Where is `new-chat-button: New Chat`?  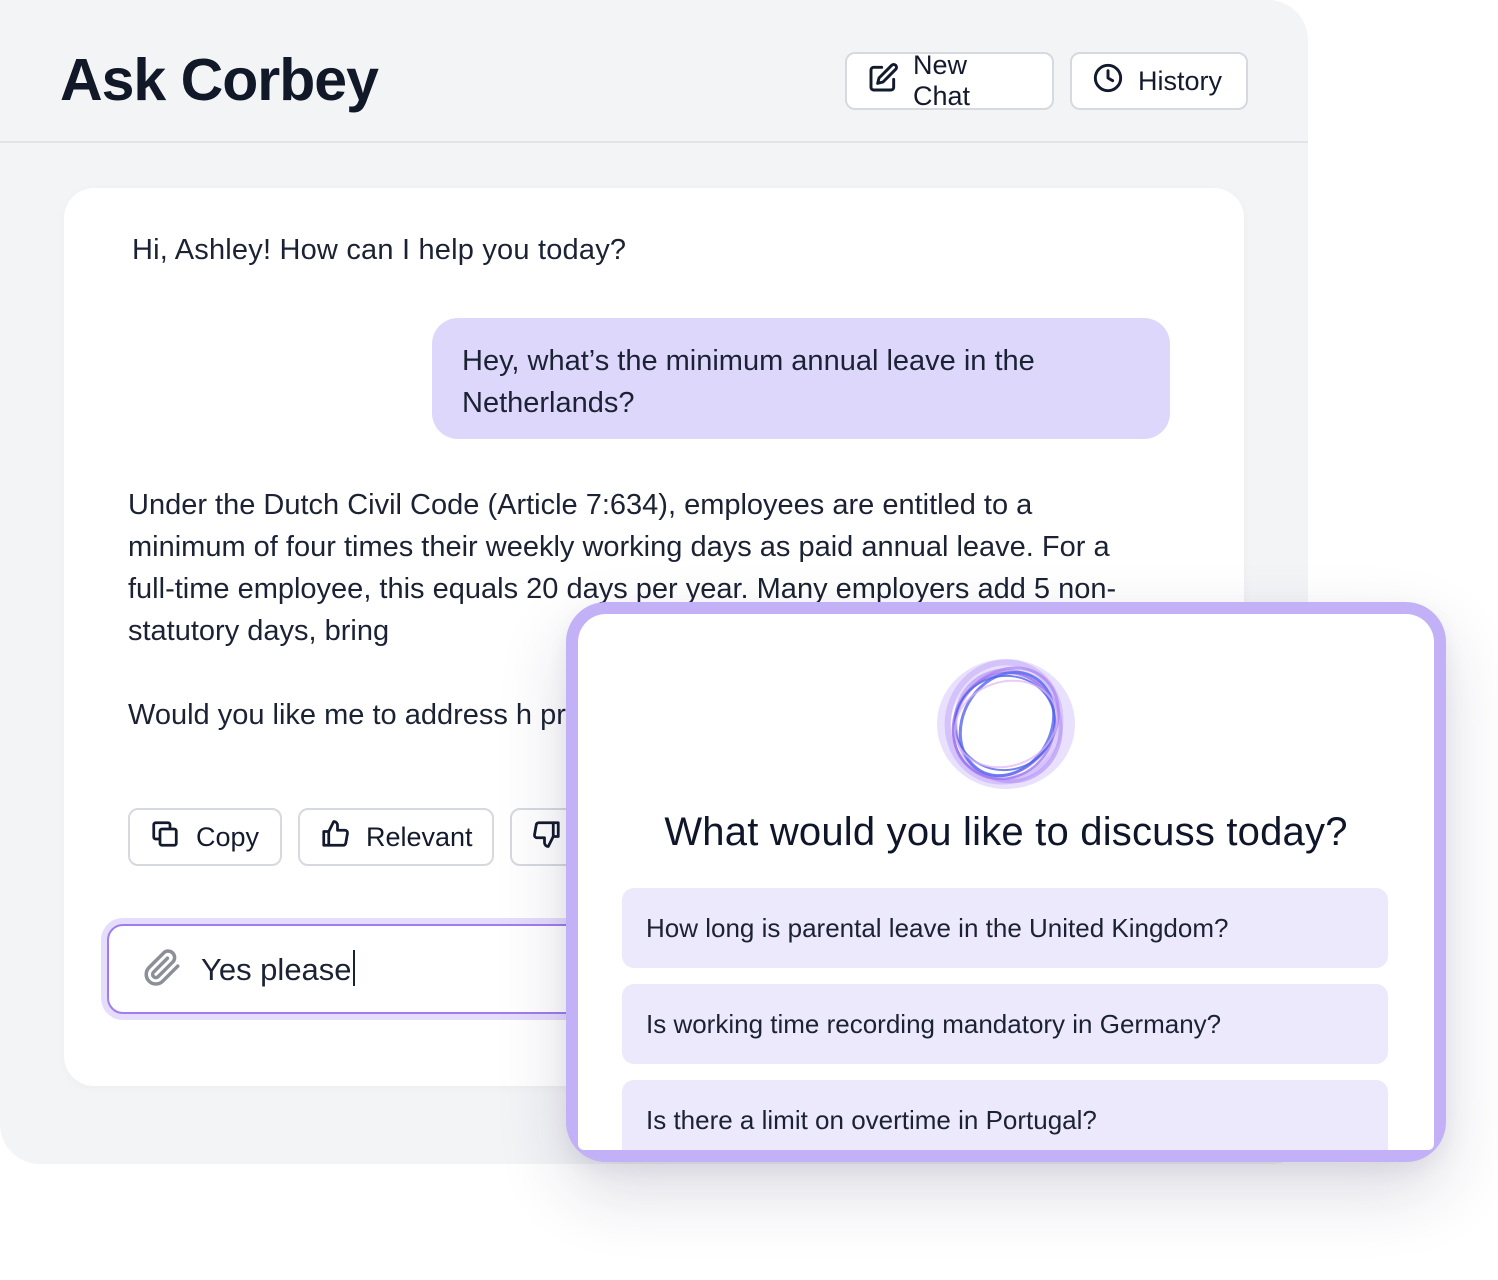
new-chat-button: New Chat is located at coordinates (949, 80).